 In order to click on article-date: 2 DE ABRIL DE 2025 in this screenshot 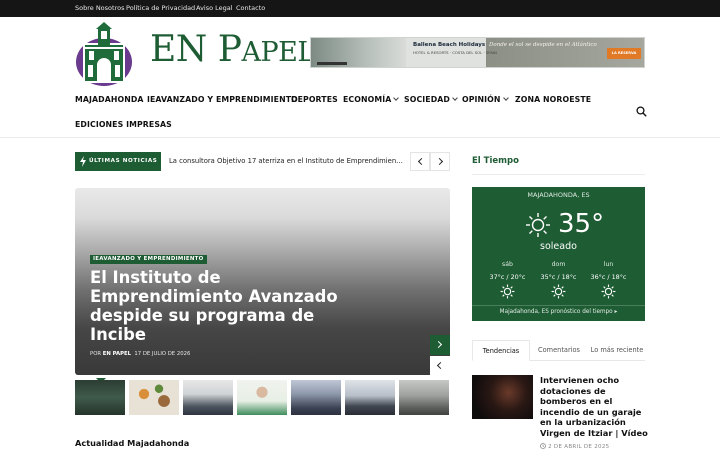, I will do `click(574, 446)`.